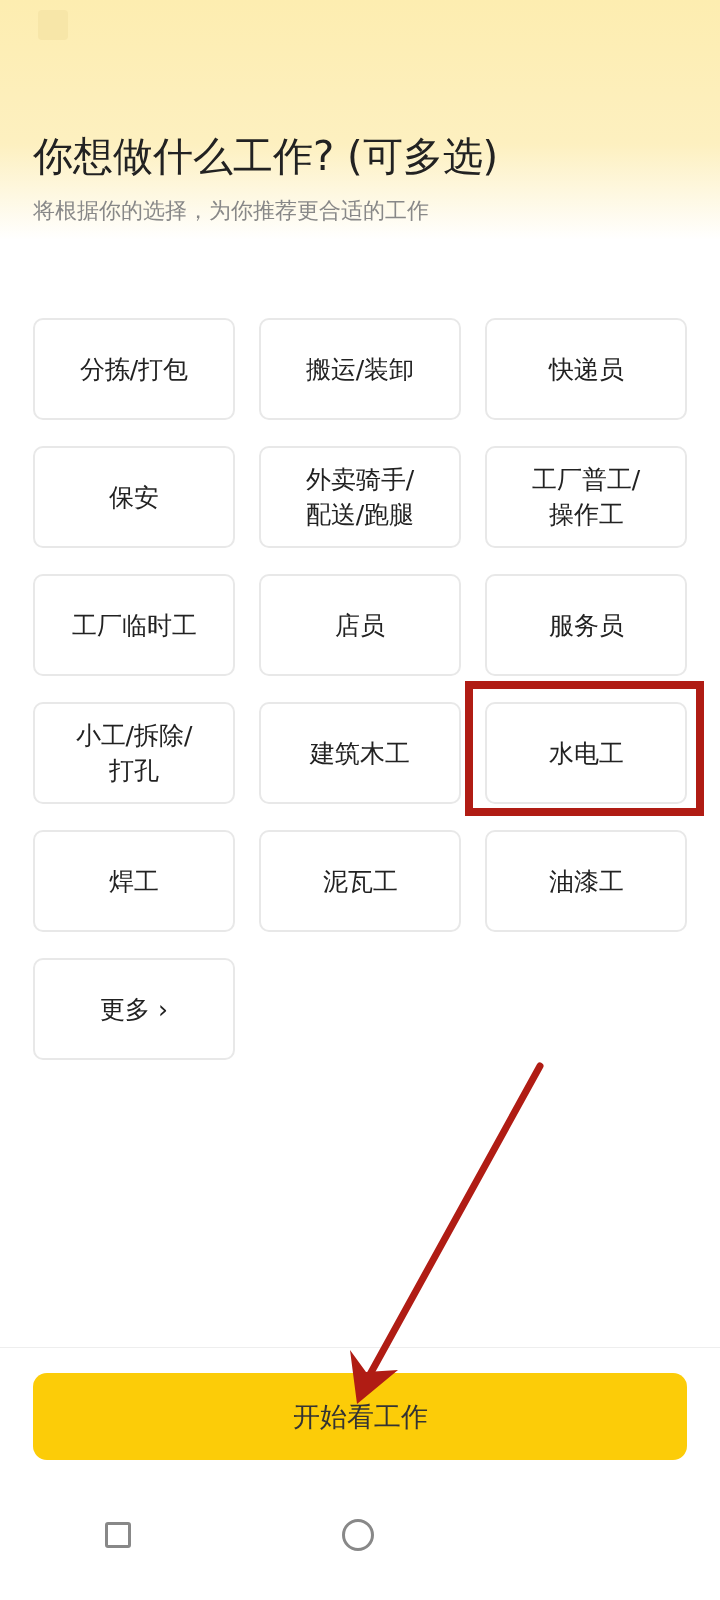 The image size is (720, 1600). What do you see at coordinates (360, 1416) in the screenshot?
I see `start-button: 开始看工作` at bounding box center [360, 1416].